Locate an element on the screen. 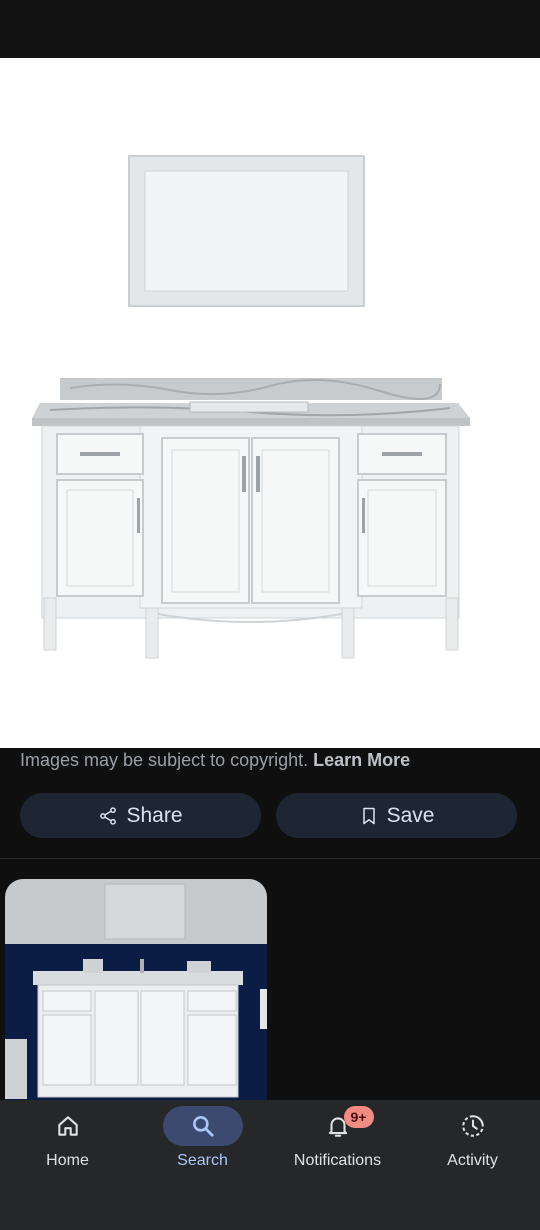  share-icon is located at coordinates (108, 815).